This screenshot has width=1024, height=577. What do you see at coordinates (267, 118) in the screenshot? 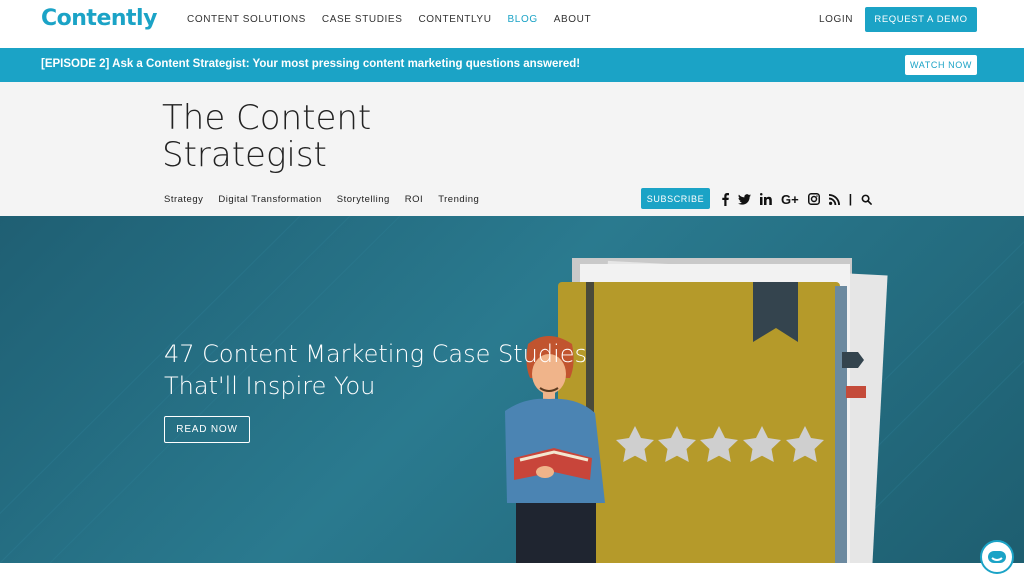
I see `blog-title-line1: The Content` at bounding box center [267, 118].